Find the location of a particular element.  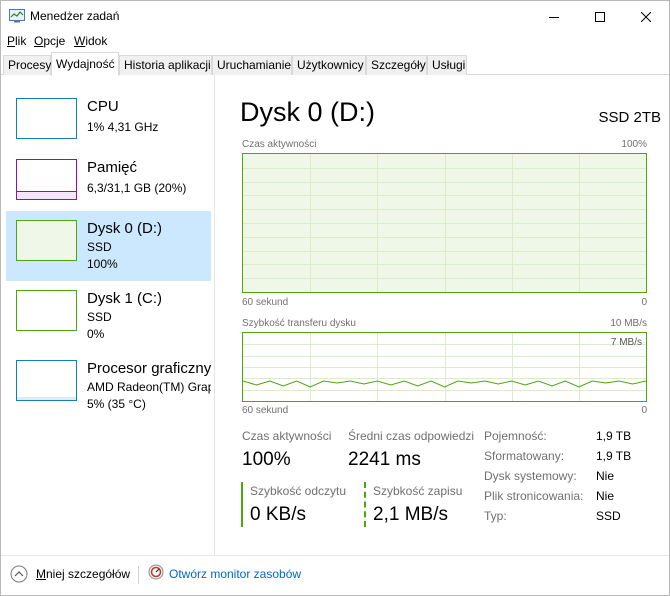

transfer-graph-label: Szybkość transferu dysku is located at coordinates (299, 323).